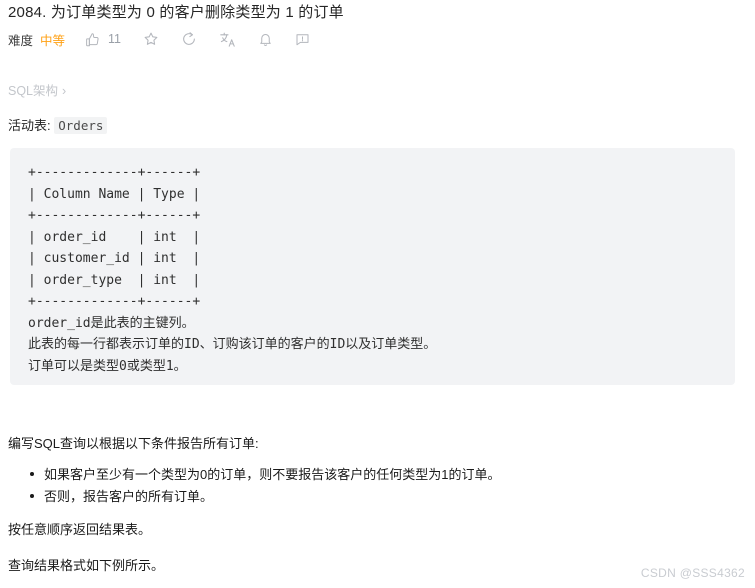  I want to click on thumbs-up-icon, so click(92, 39).